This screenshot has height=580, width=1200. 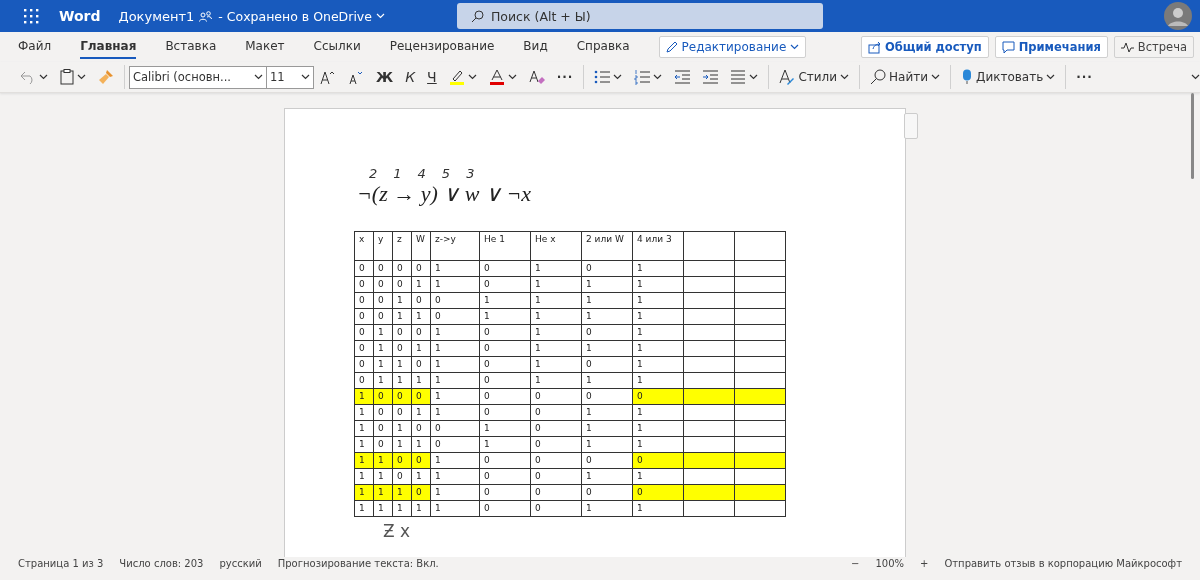 I want to click on ribbon-tab: Справка, so click(x=603, y=47).